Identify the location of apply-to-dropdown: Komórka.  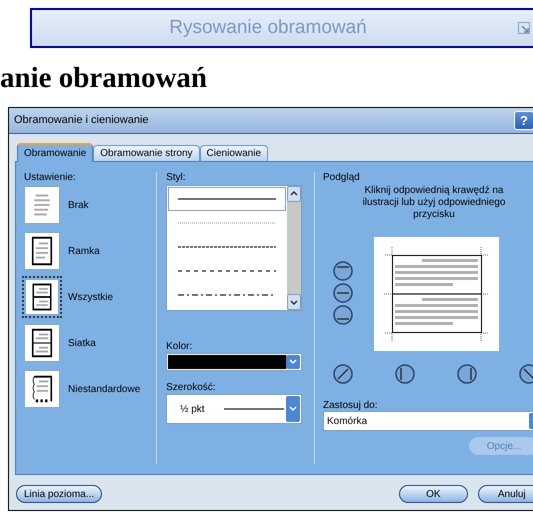
(428, 421).